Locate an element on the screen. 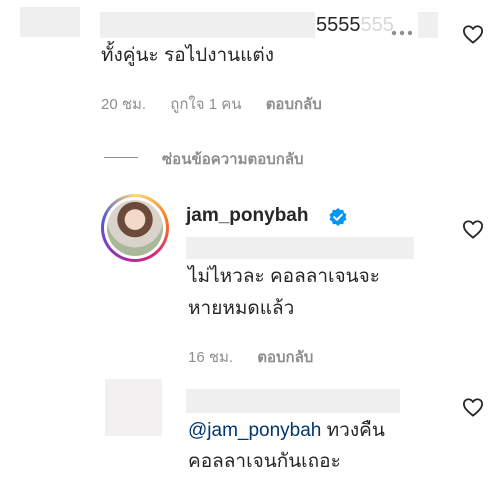 The width and height of the screenshot is (500, 479). more-horizontal-icon is located at coordinates (402, 29).